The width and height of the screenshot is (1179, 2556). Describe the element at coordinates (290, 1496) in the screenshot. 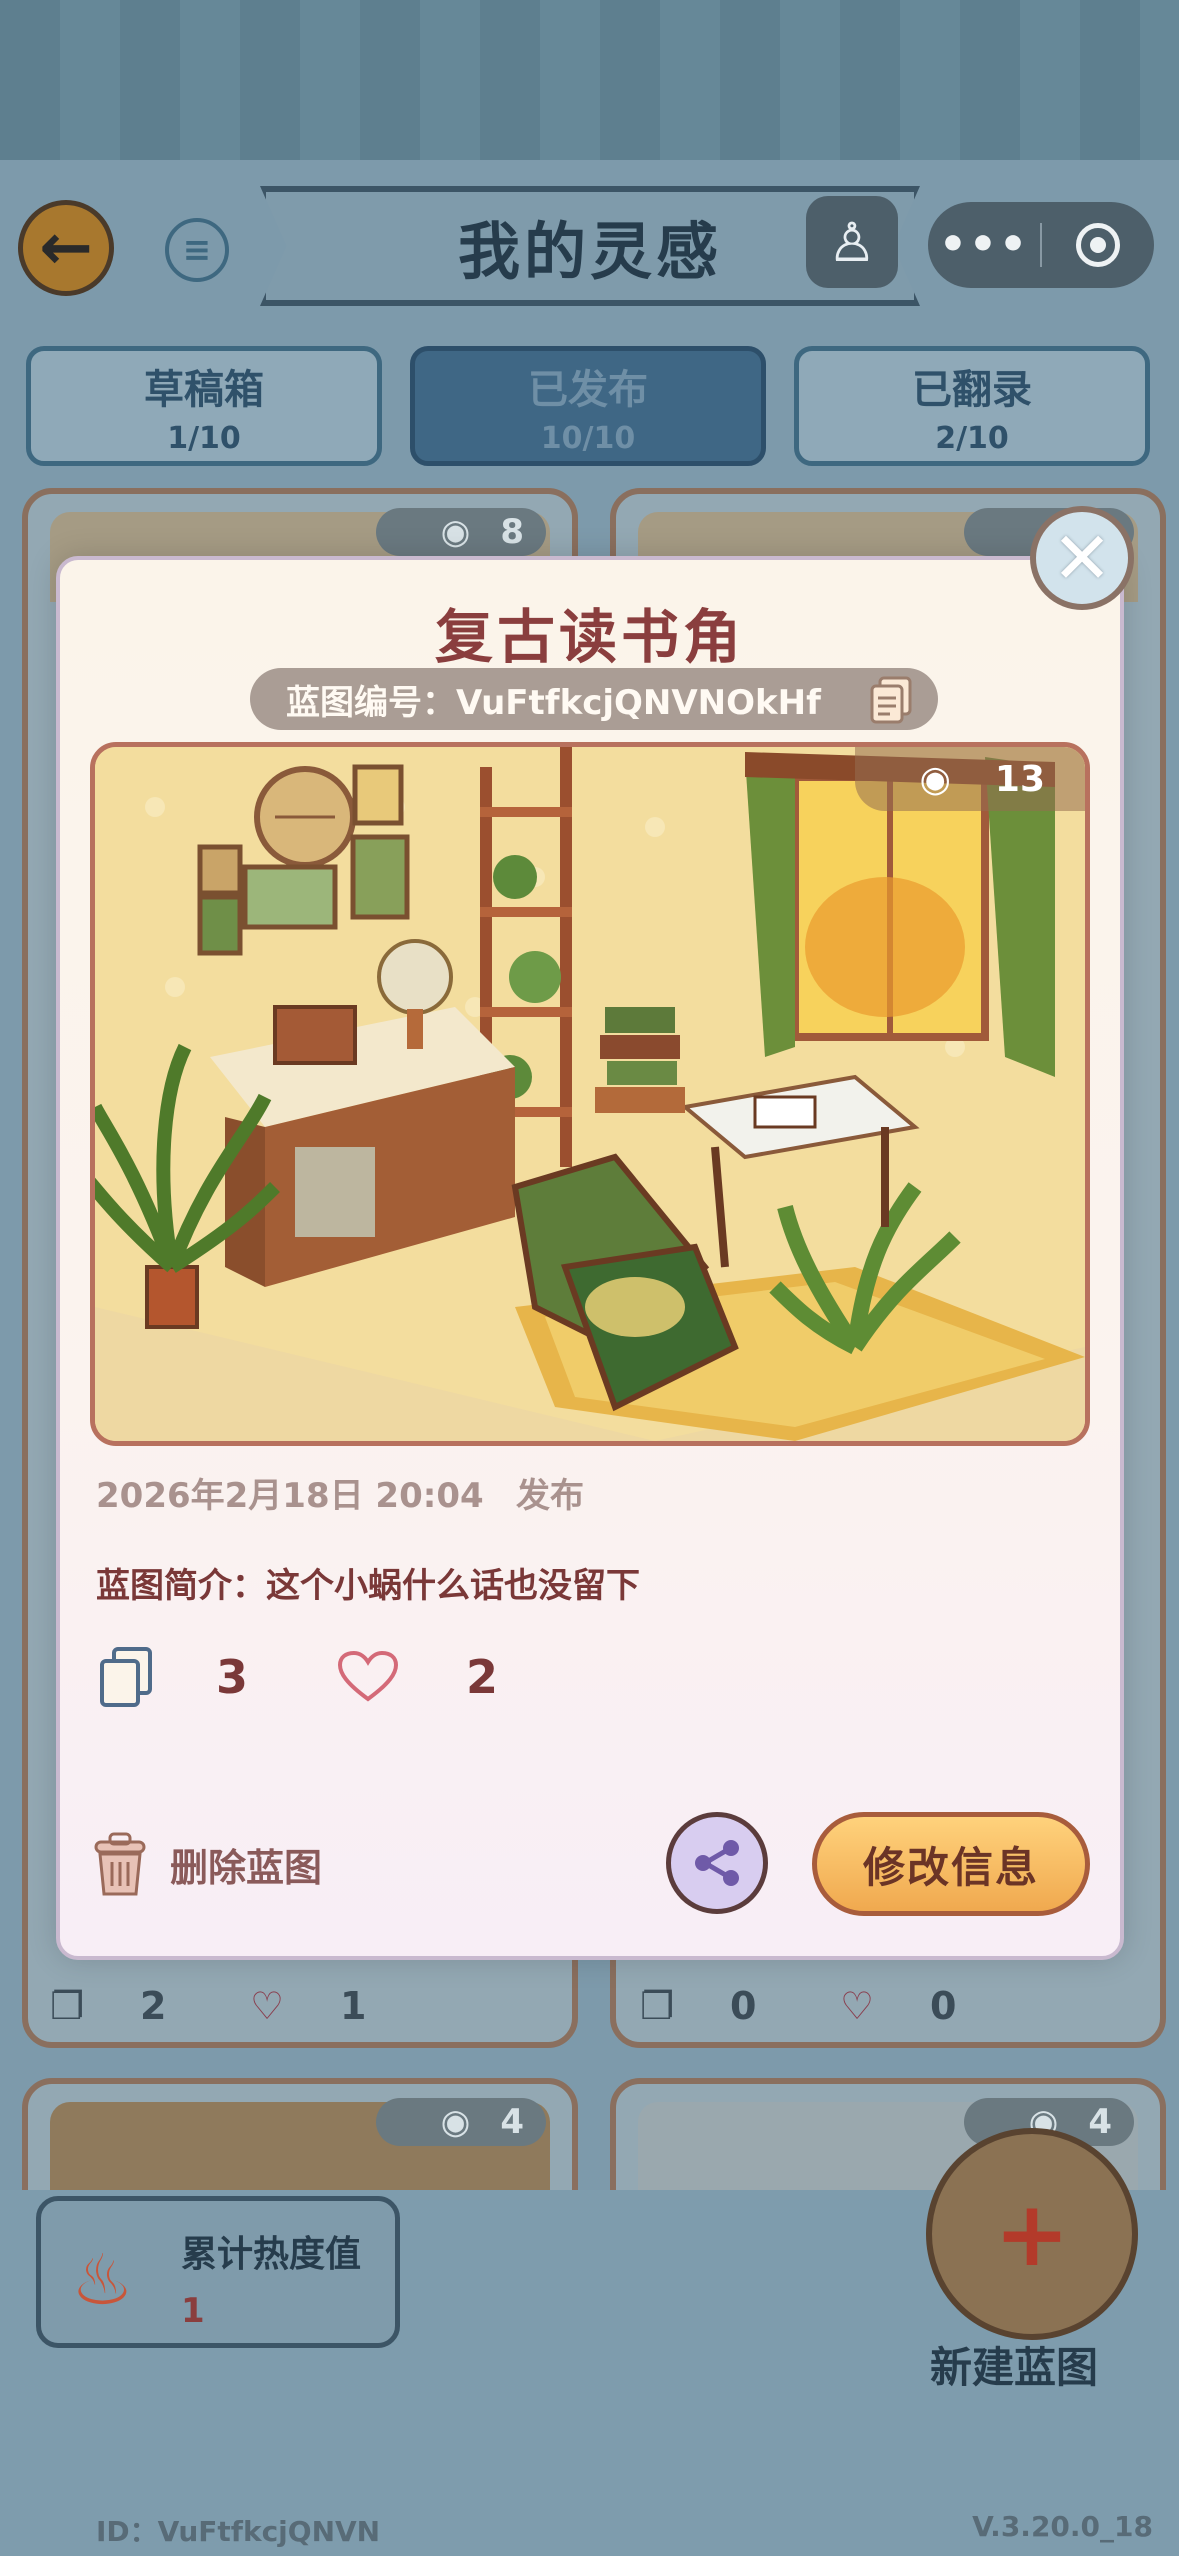

I see `publish-date: 2026年2月18日 20:04` at that location.